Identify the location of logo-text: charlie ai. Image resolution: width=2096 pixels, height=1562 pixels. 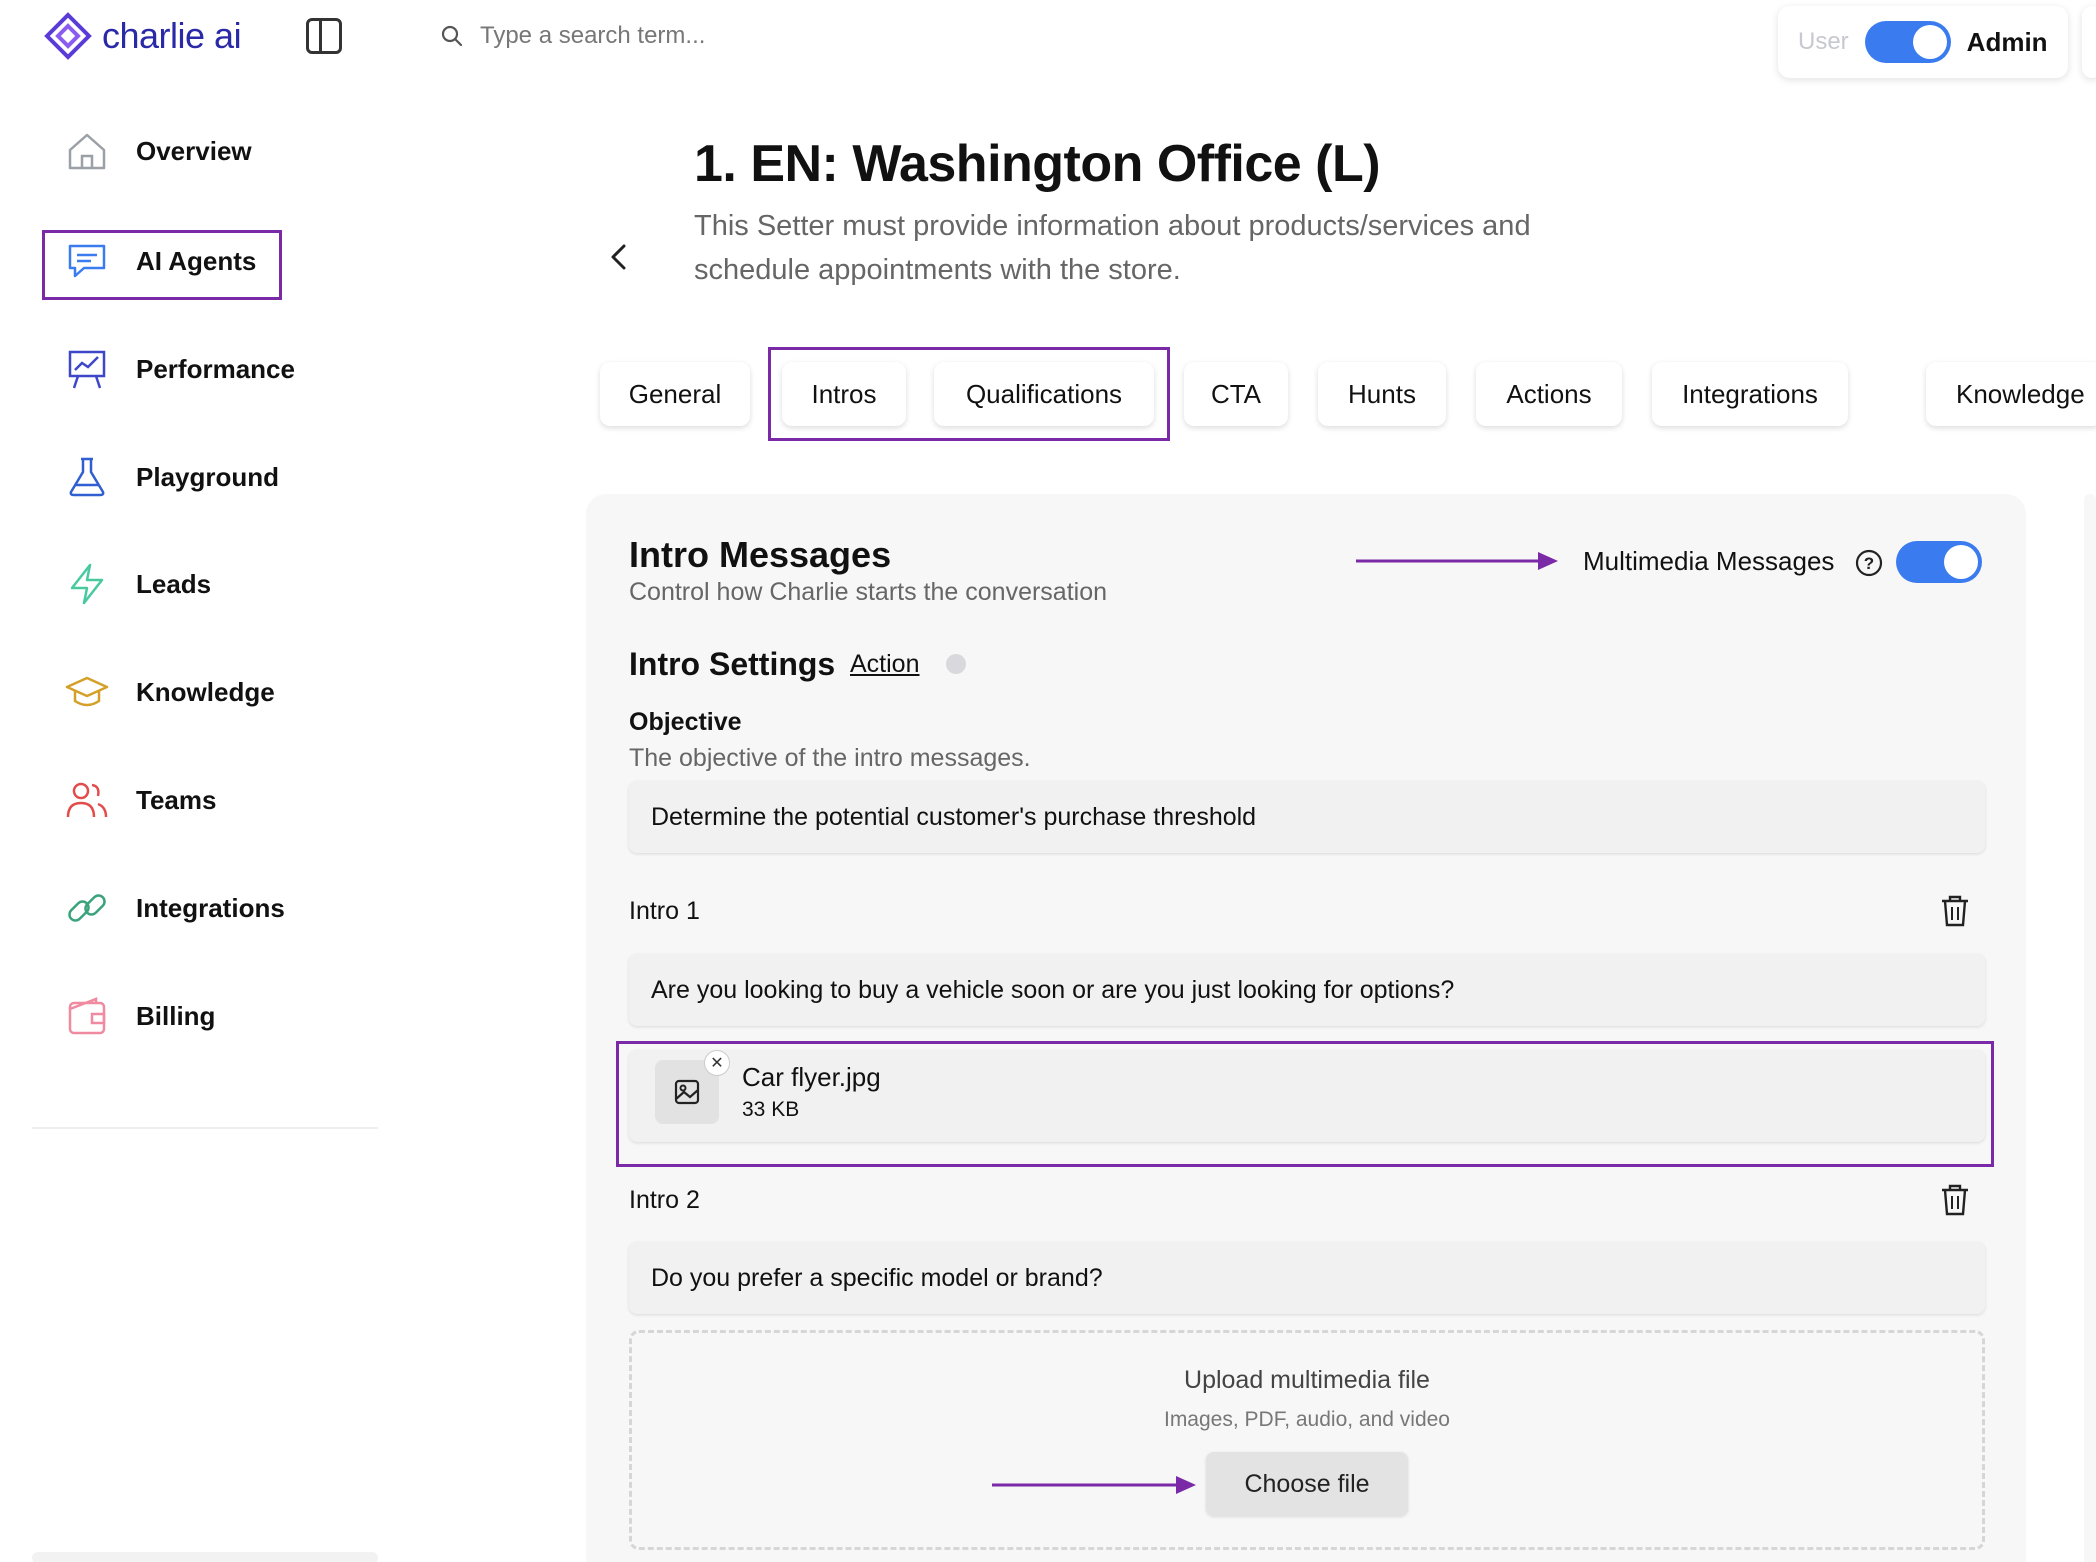
(172, 35).